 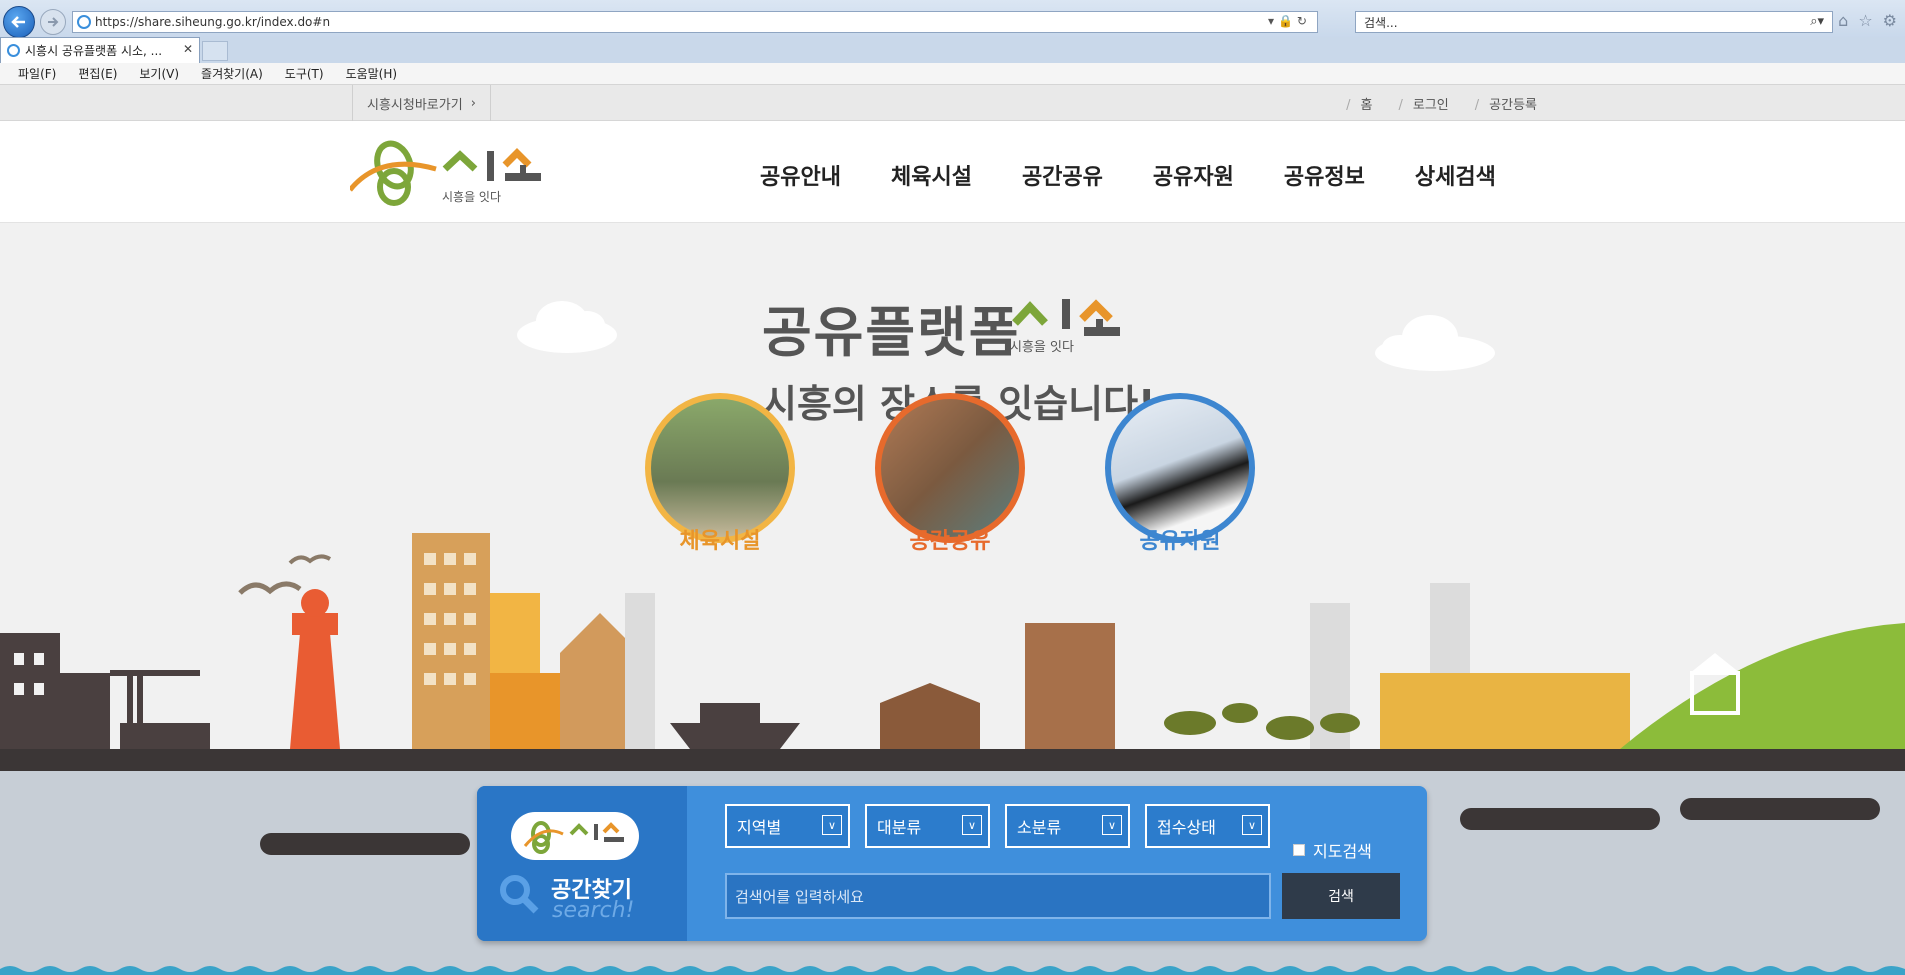 What do you see at coordinates (1506, 103) in the screenshot?
I see `register-space-link: 공간등록` at bounding box center [1506, 103].